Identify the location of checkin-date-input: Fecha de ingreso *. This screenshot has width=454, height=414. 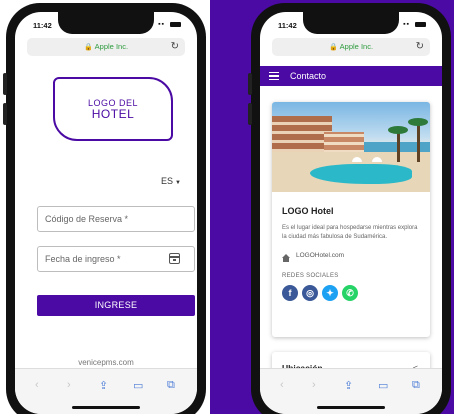
(116, 259).